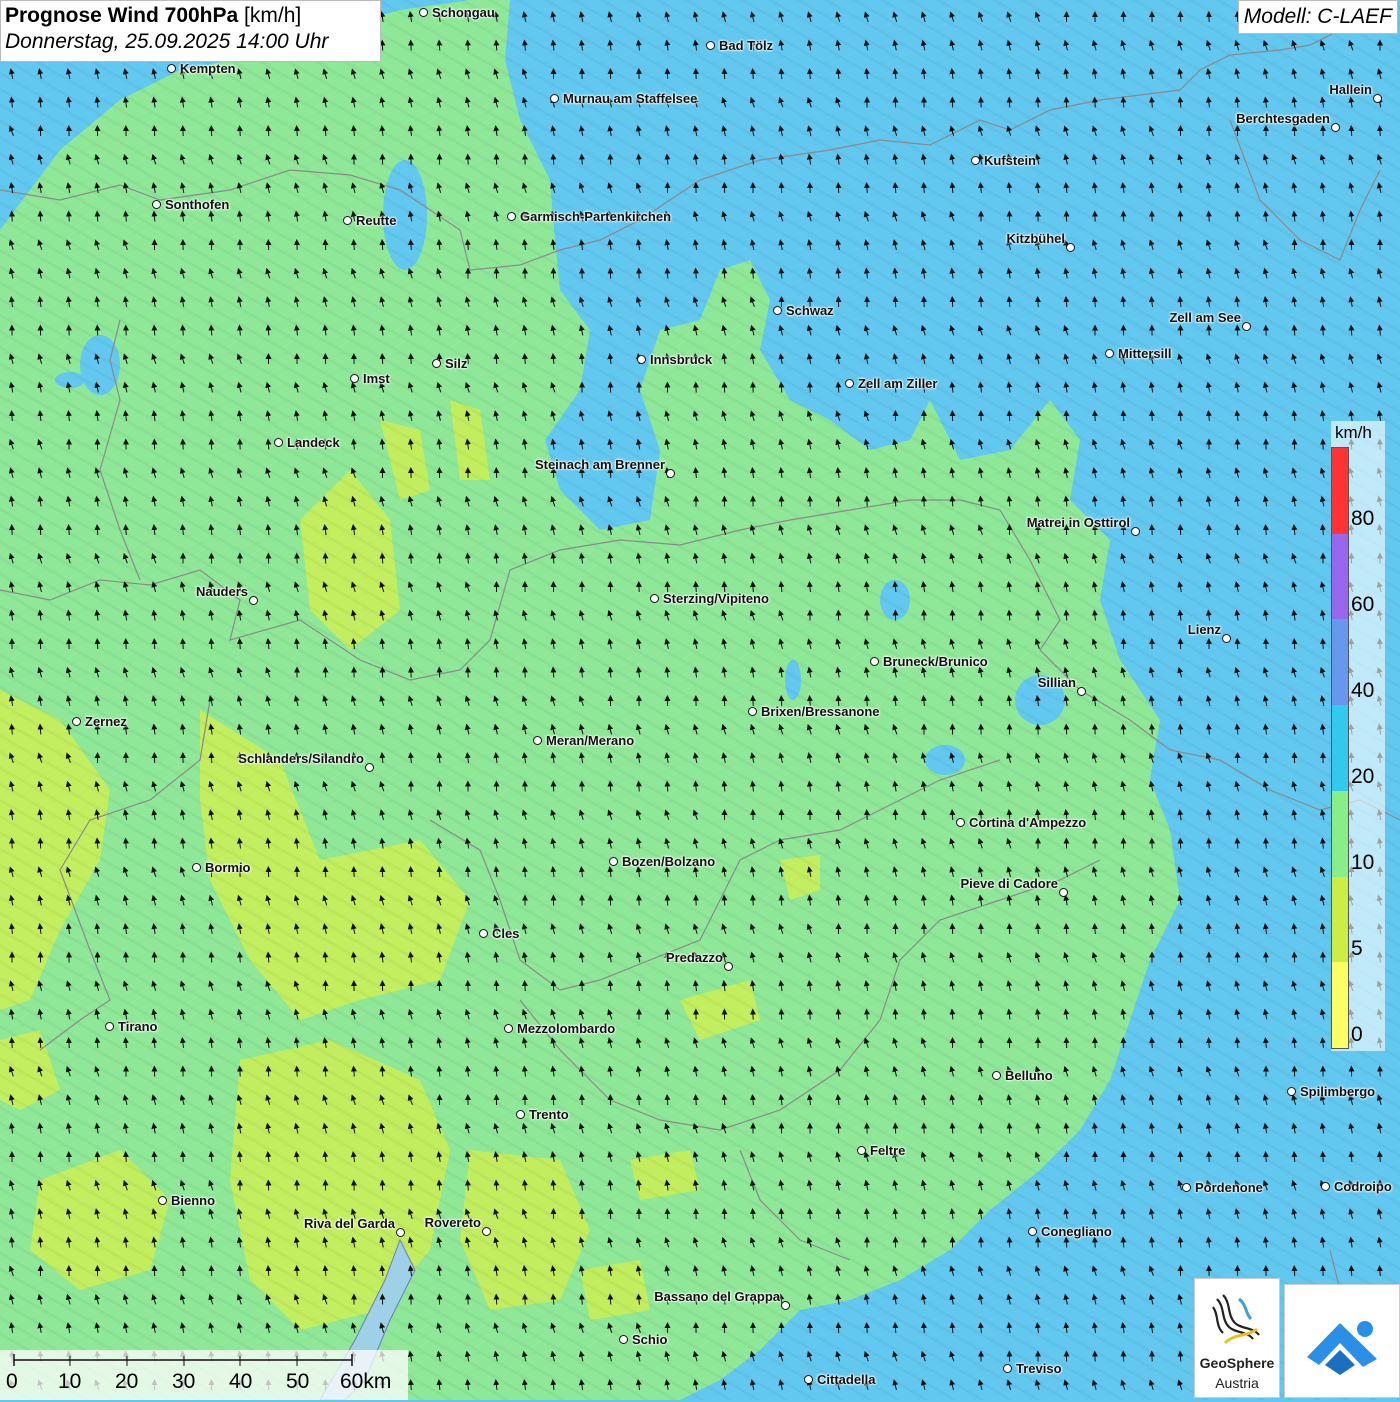 Image resolution: width=1400 pixels, height=1402 pixels. Describe the element at coordinates (694, 957) in the screenshot. I see `city-label: Predazzo` at that location.